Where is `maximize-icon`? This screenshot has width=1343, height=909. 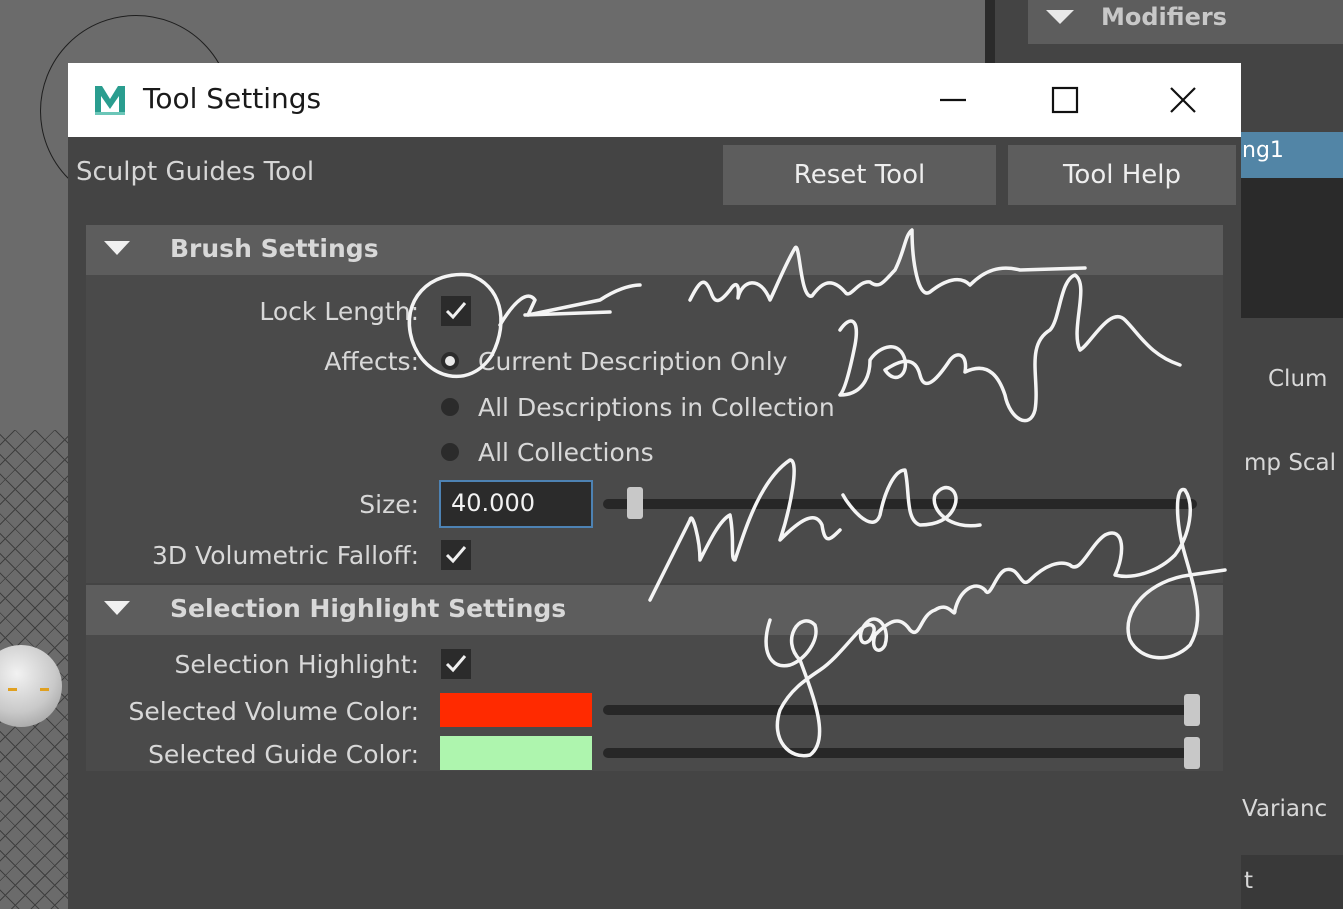
maximize-icon is located at coordinates (1065, 100).